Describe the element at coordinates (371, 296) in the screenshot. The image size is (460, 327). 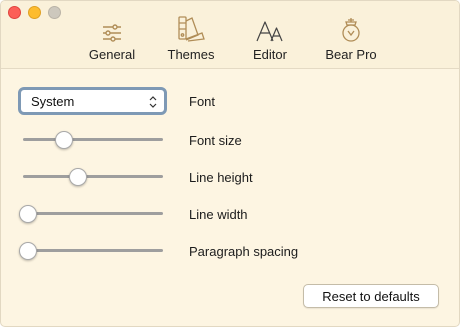
I see `reset-to-defaults-button: Reset to defaults` at that location.